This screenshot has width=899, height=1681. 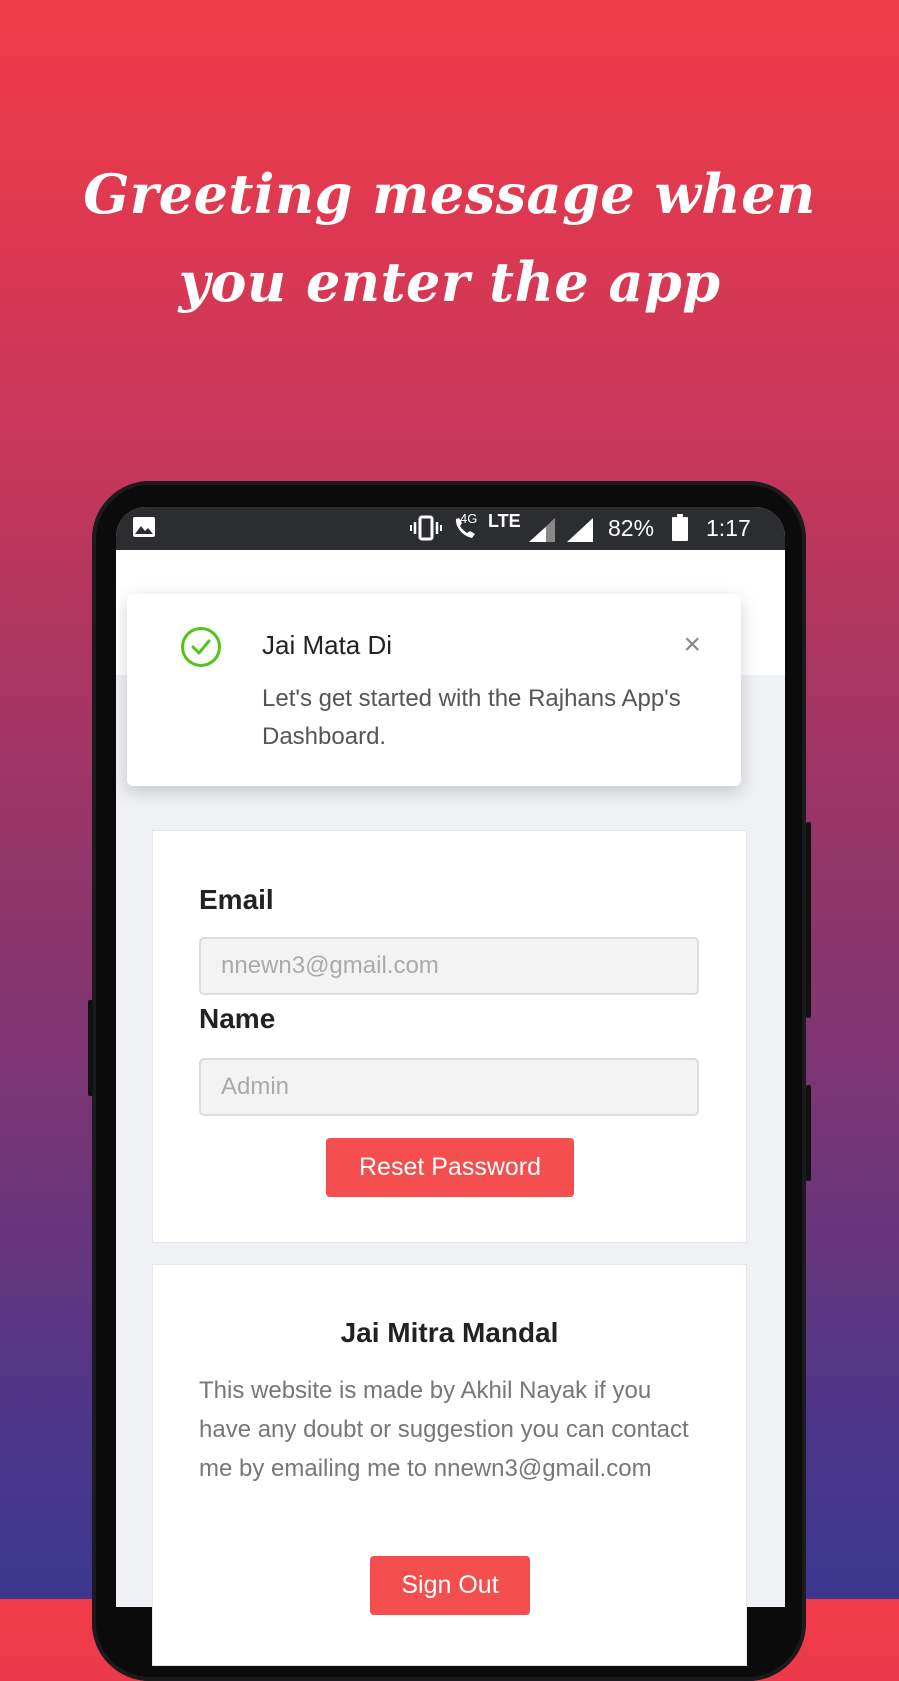 What do you see at coordinates (237, 1018) in the screenshot?
I see `name-label: Name` at bounding box center [237, 1018].